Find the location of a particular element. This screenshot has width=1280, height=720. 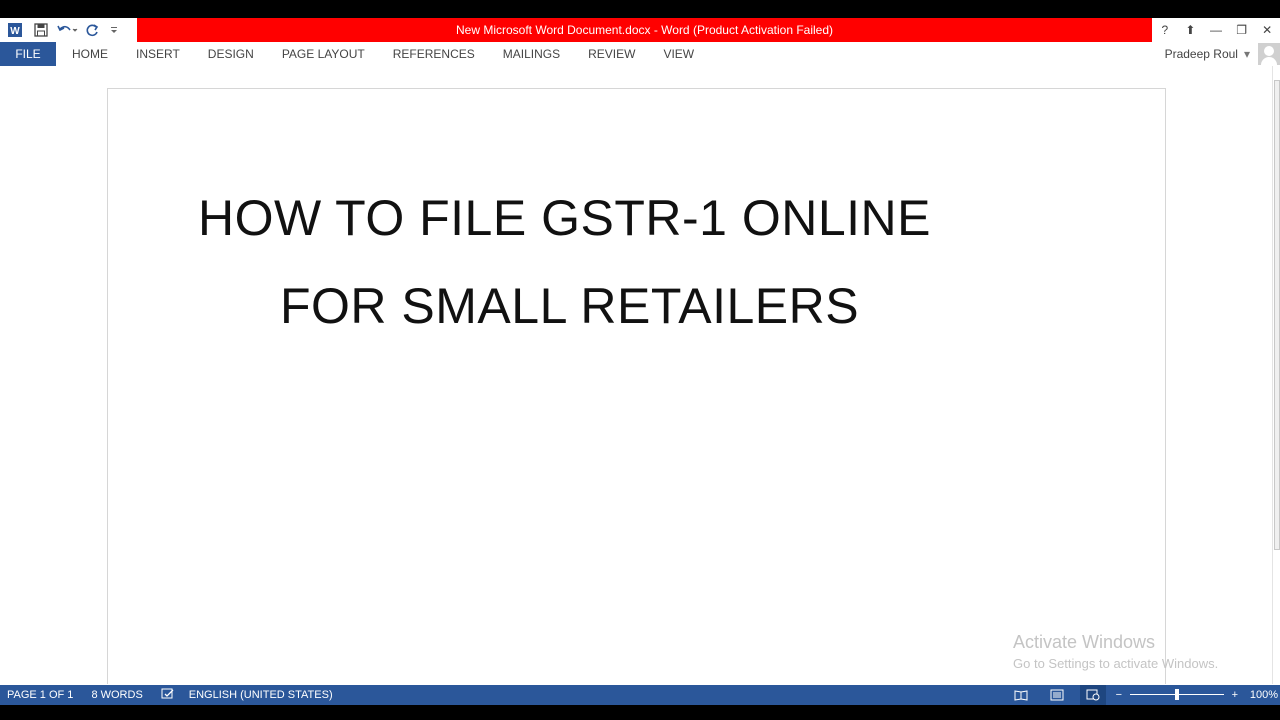

window-controls: ? ⬆ — ❐ ✕ is located at coordinates (1216, 30).